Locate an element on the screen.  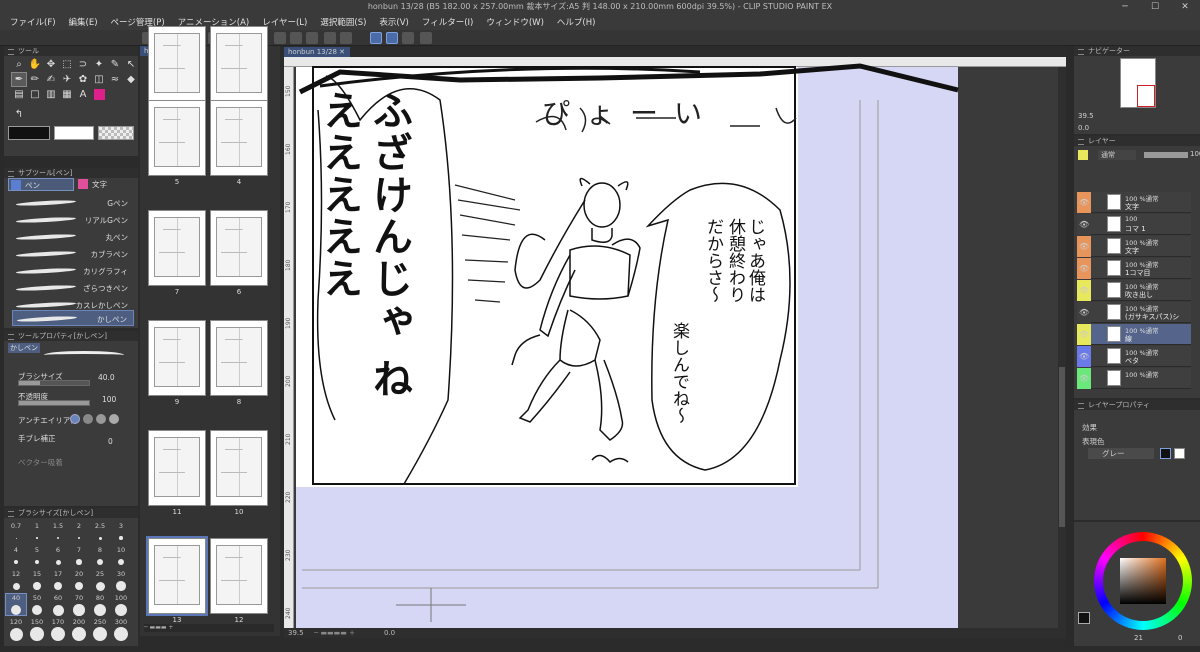
layer-row: 👁 100 %通常線 is located at coordinates (1134, 334).